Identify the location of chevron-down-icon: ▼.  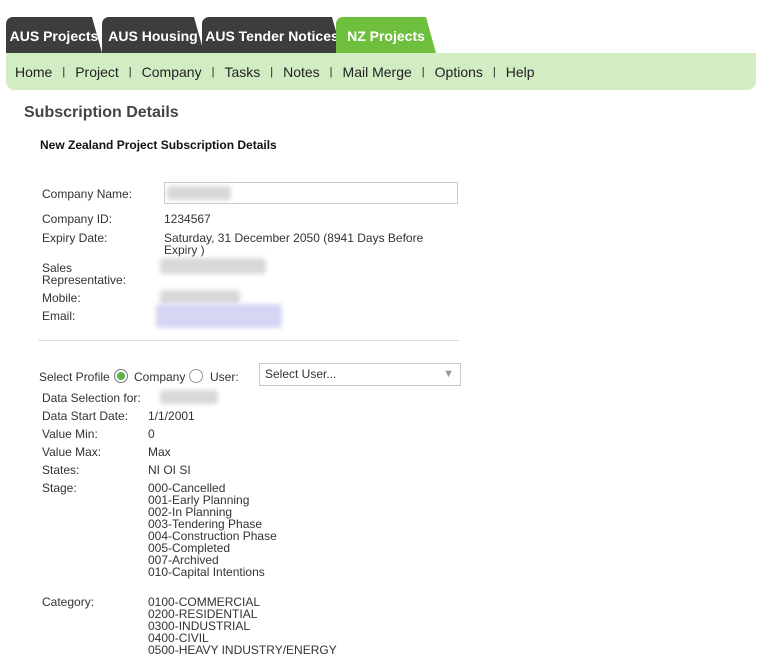
(448, 374).